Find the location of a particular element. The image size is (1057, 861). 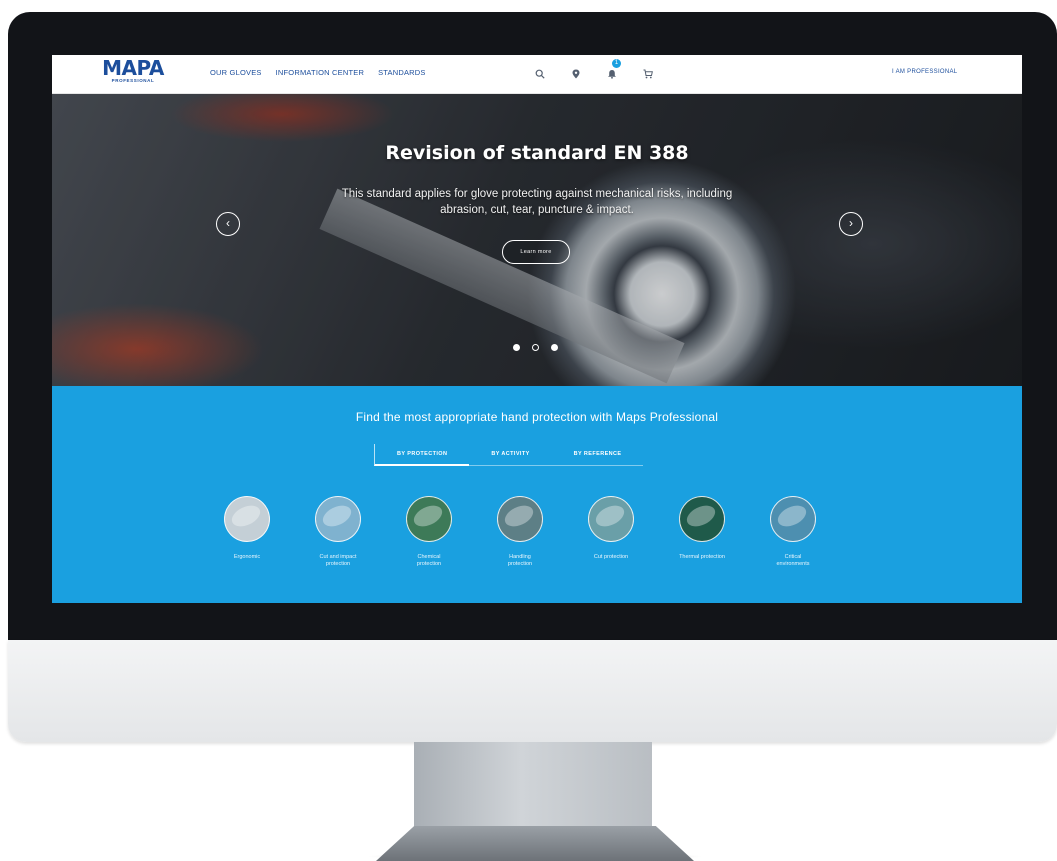

nav-link-our-gloves: OUR GLOVES is located at coordinates (236, 72).